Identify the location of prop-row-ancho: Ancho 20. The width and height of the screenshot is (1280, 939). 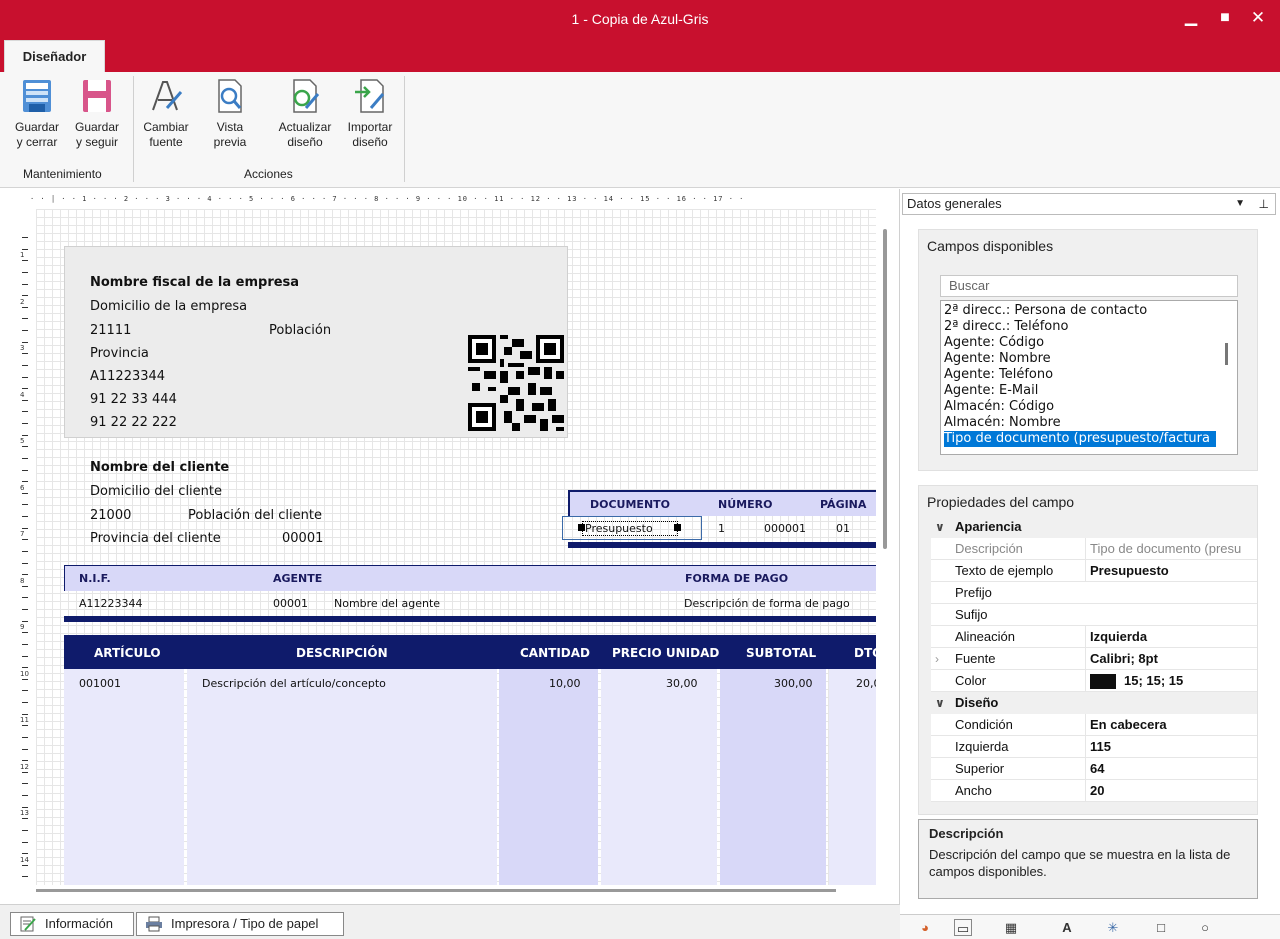
(1094, 791).